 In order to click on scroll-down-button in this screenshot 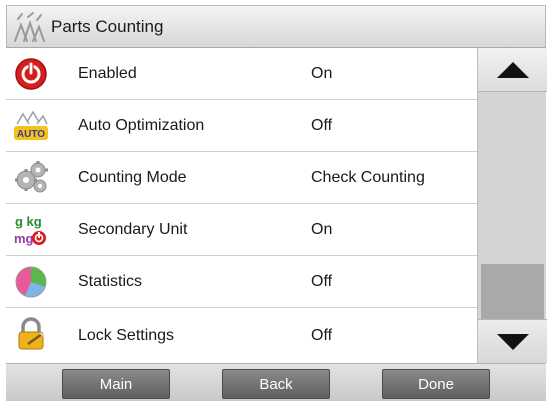, I will do `click(512, 341)`.